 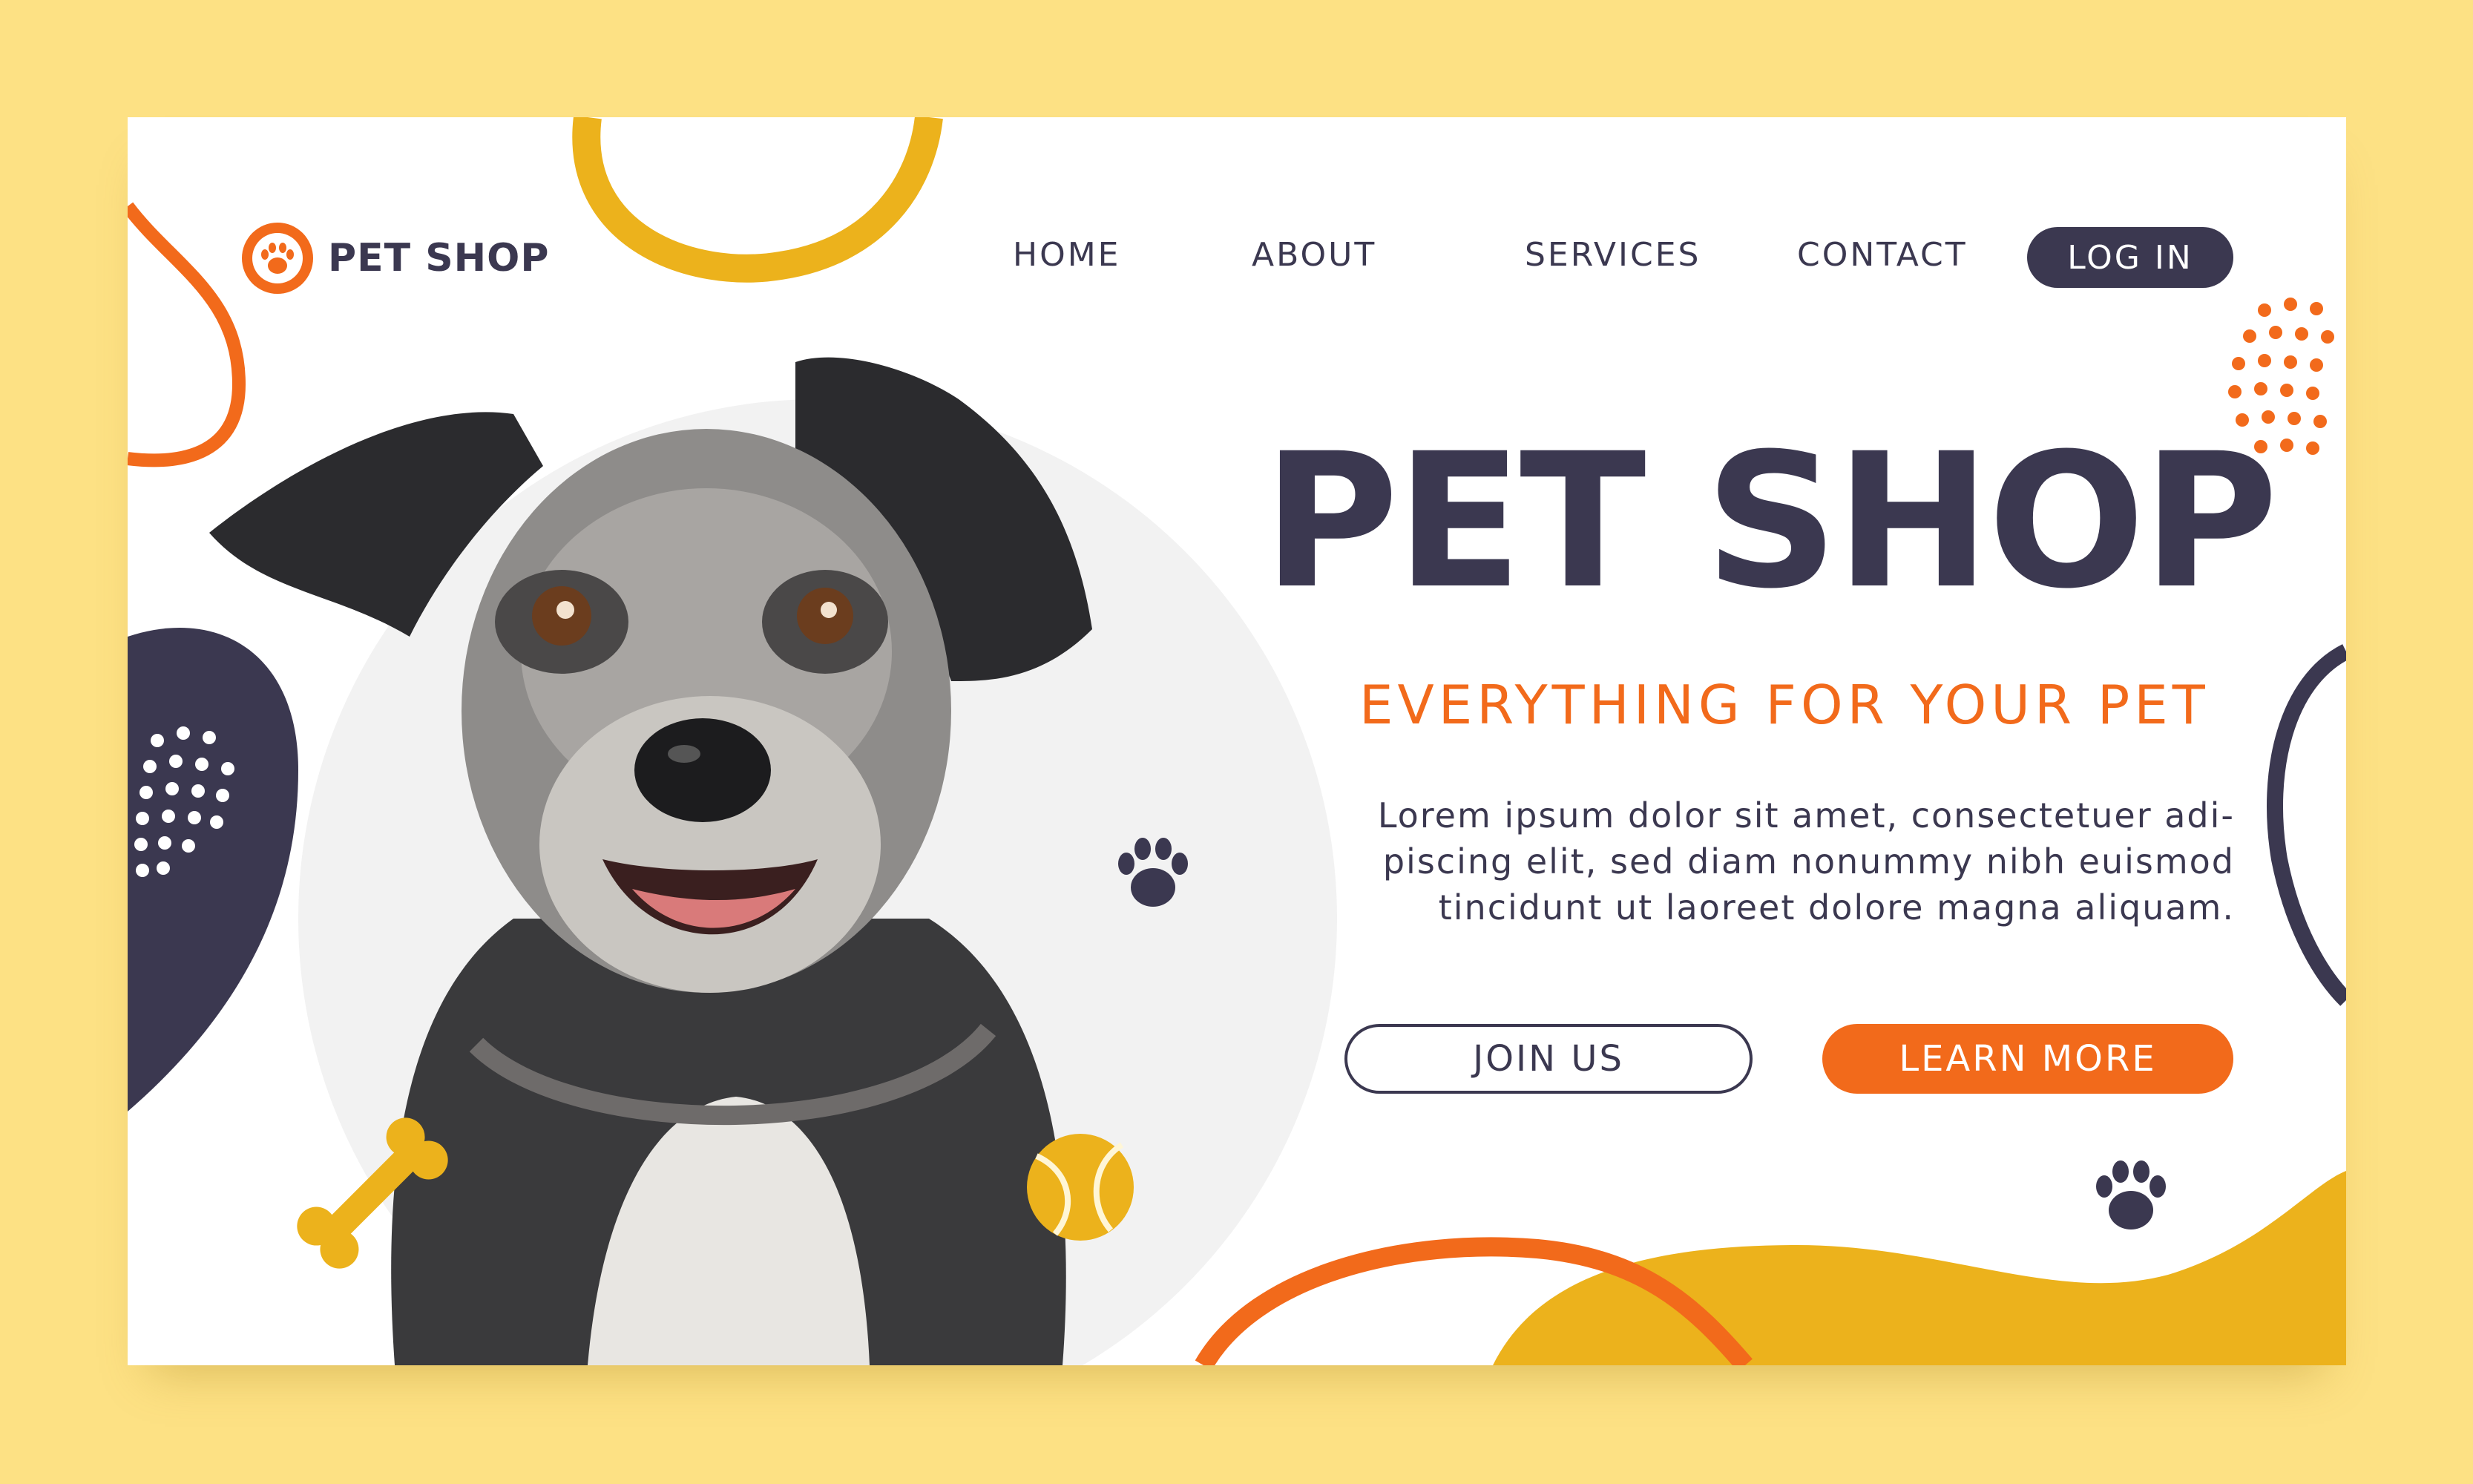 What do you see at coordinates (1613, 255) in the screenshot?
I see `nav-services: SERVICES` at bounding box center [1613, 255].